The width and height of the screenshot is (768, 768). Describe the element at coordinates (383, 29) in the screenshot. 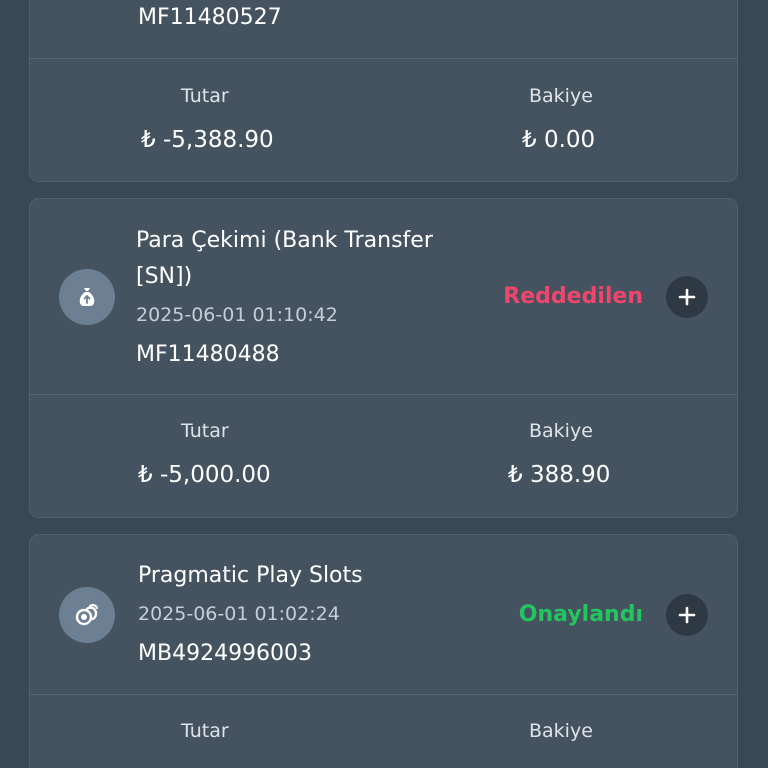

I see `transaction-summary: MF11480527` at that location.